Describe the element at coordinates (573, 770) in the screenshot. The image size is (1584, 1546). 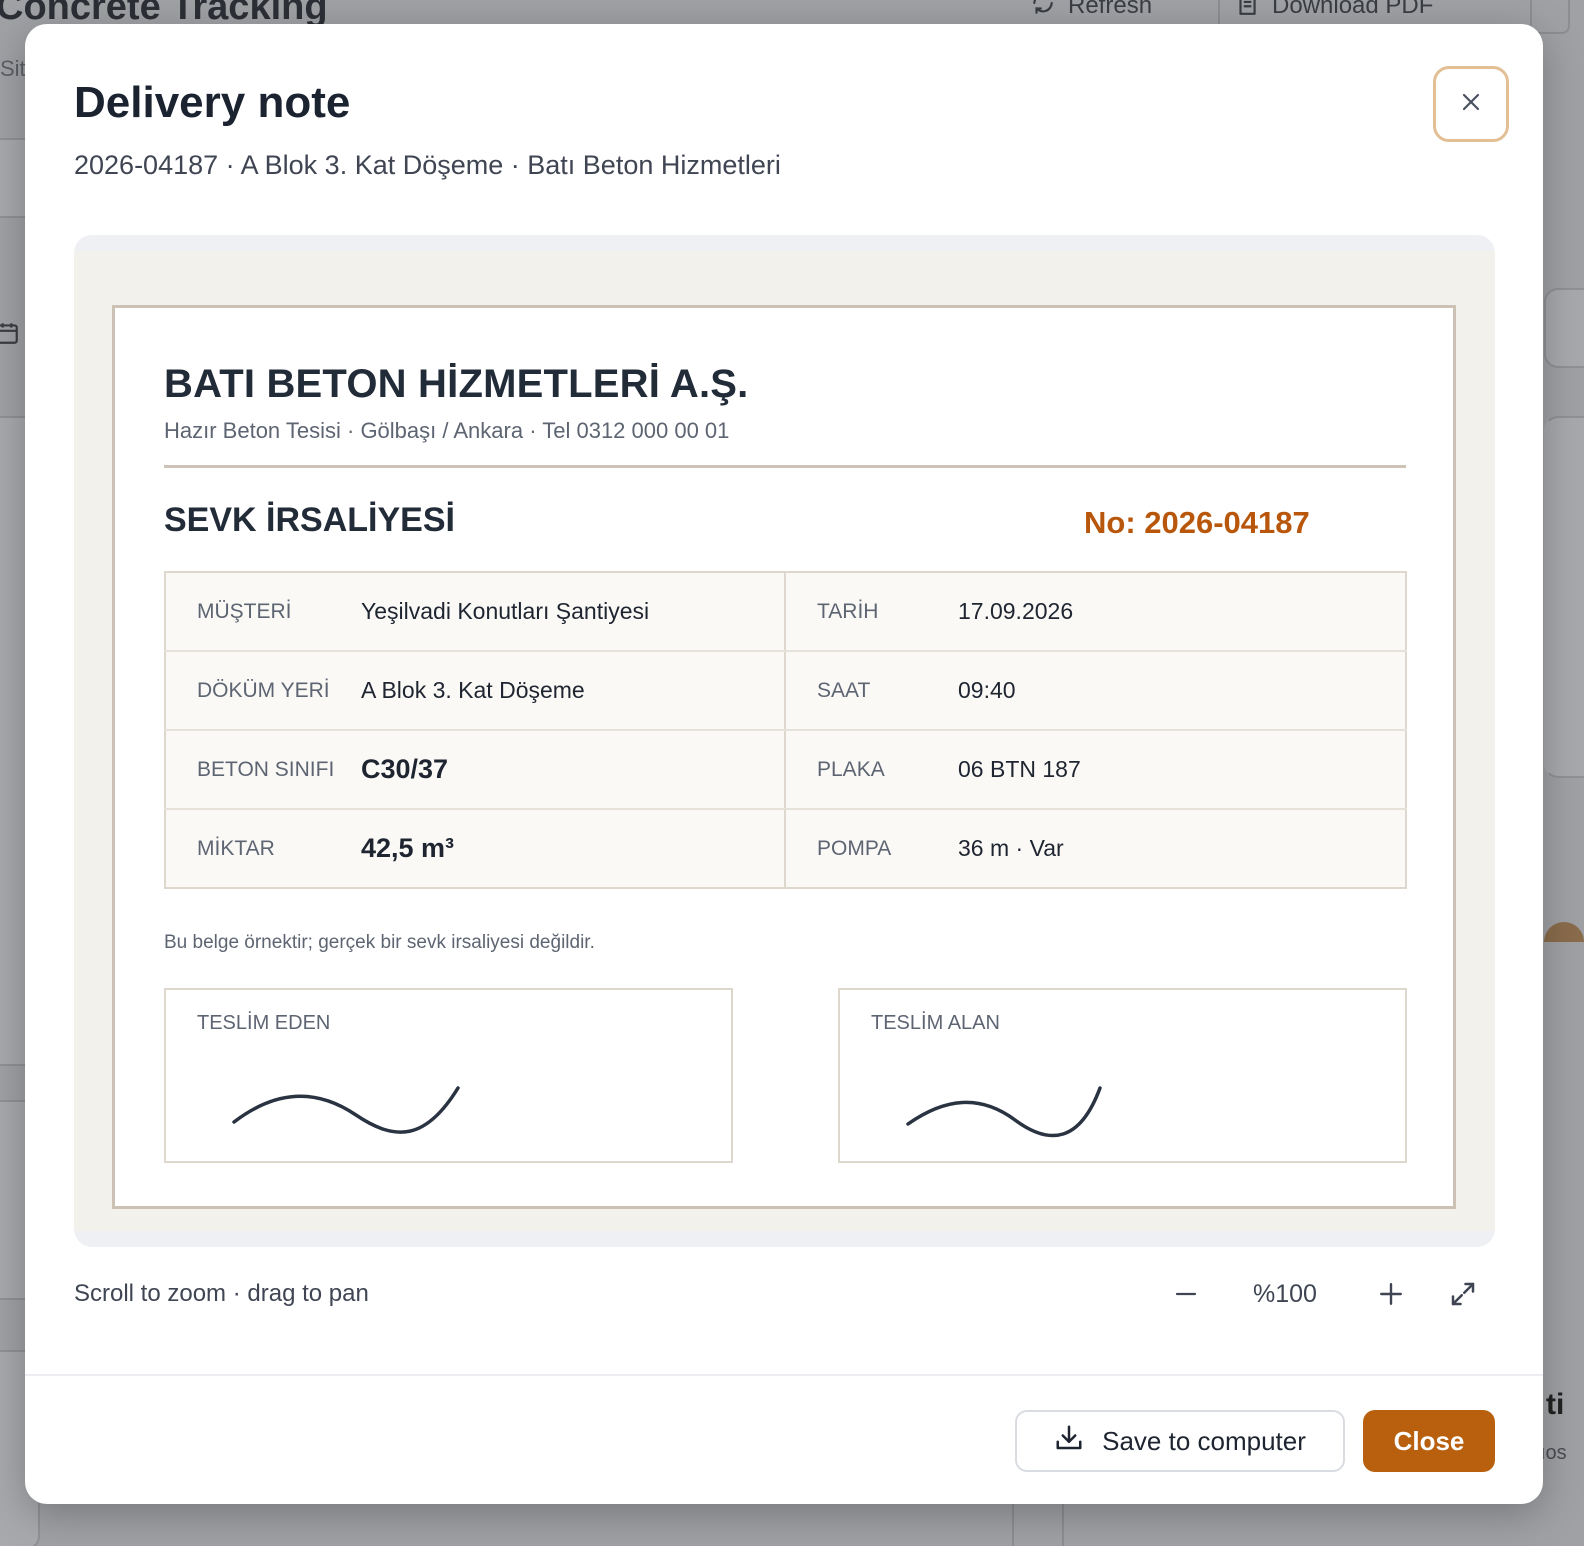
I see `field-value: C30/37` at that location.